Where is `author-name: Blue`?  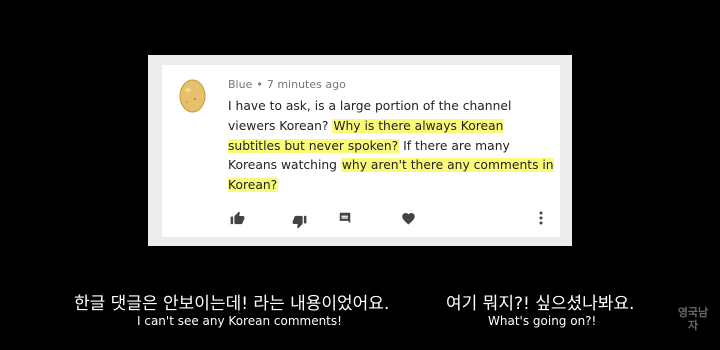
author-name: Blue is located at coordinates (240, 84).